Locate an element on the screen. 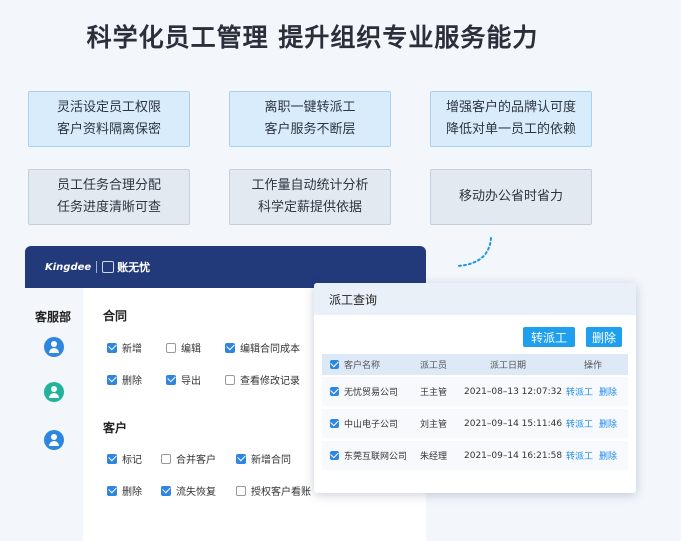 This screenshot has height=541, width=681. perm-contract-edit: 编辑 is located at coordinates (183, 347).